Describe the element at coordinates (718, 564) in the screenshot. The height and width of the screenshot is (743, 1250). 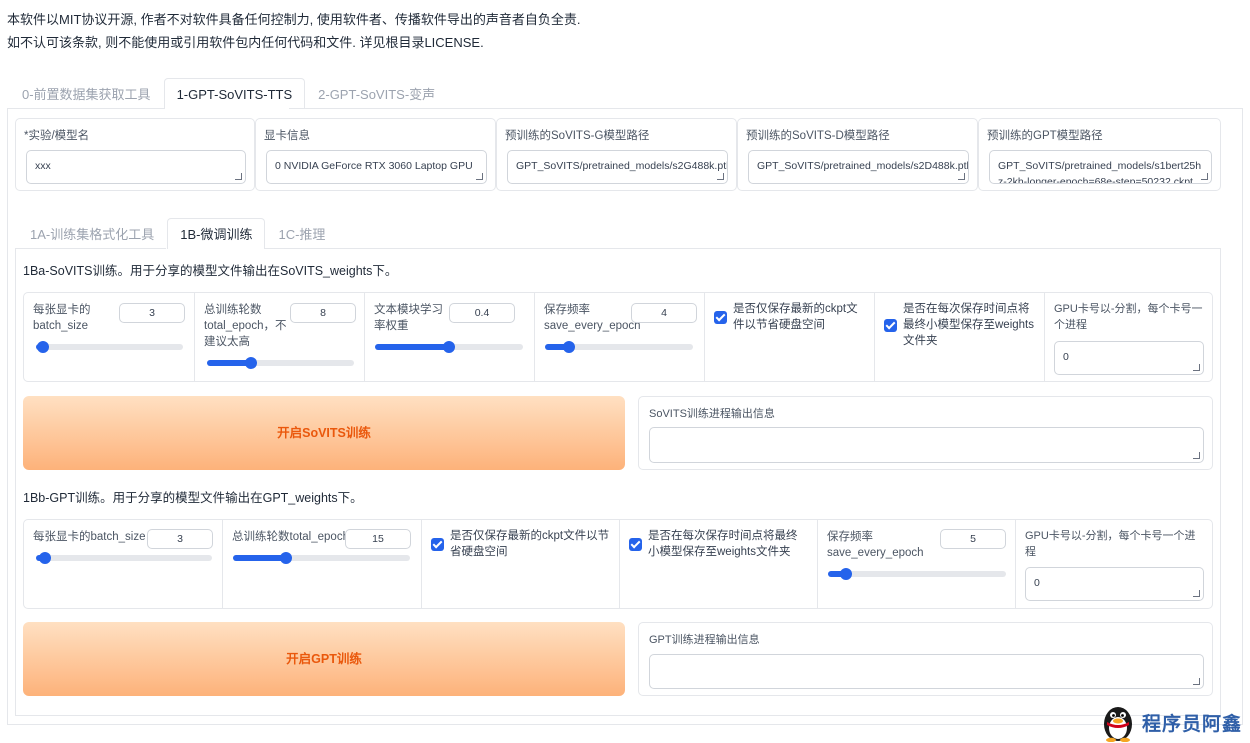
I see `gpt-save-weights-cell: 是否在每次保存时间点将最终 小模型保存至weights文件夹` at that location.